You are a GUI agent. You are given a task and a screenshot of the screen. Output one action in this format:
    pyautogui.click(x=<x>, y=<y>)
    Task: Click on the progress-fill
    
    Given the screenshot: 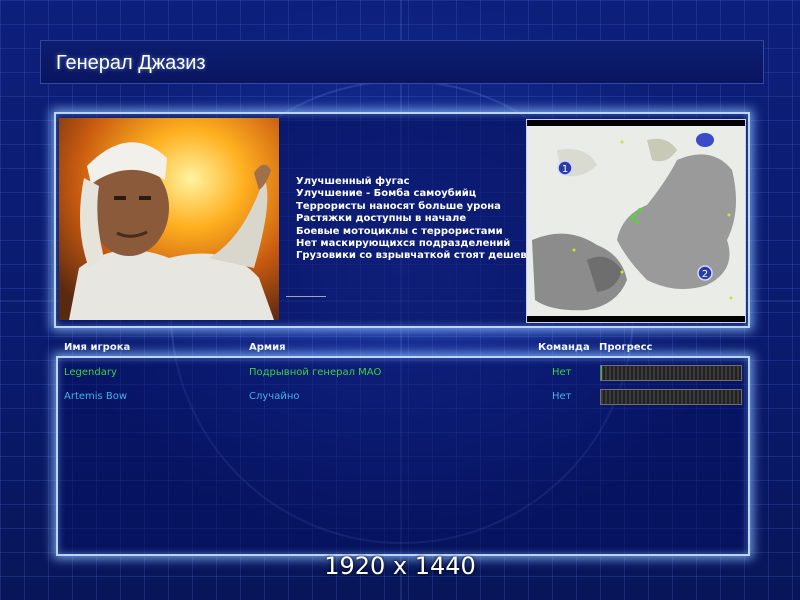 What is the action you would take?
    pyautogui.click(x=602, y=373)
    